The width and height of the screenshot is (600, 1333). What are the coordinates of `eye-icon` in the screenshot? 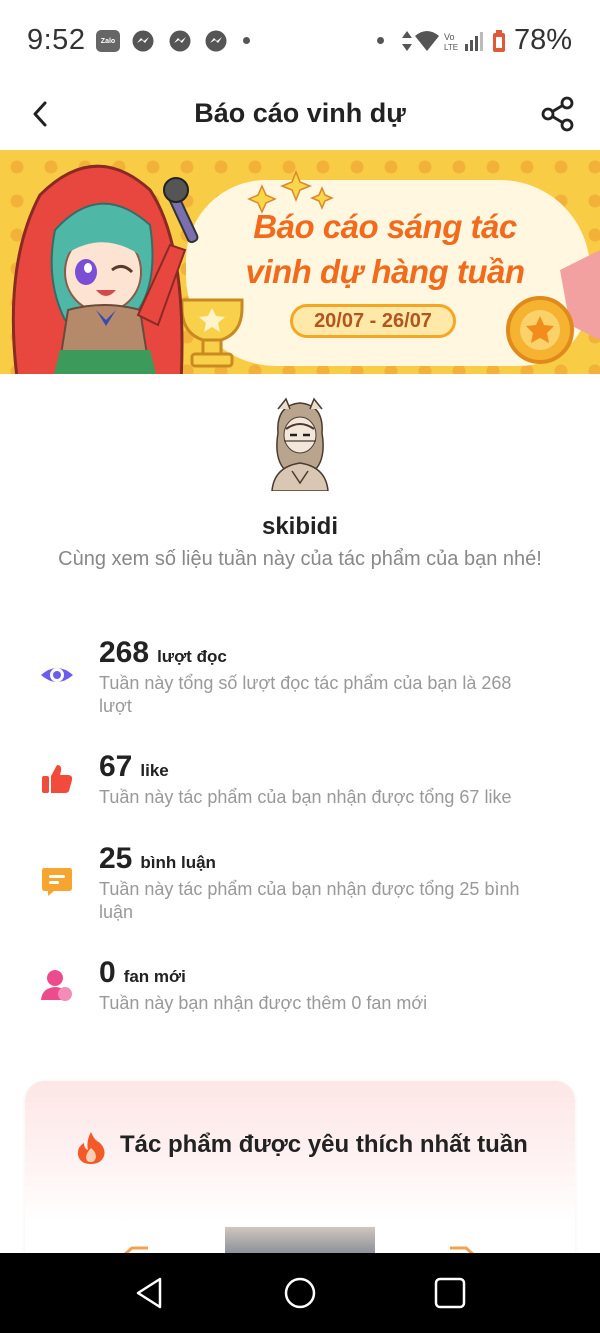 It's located at (57, 675).